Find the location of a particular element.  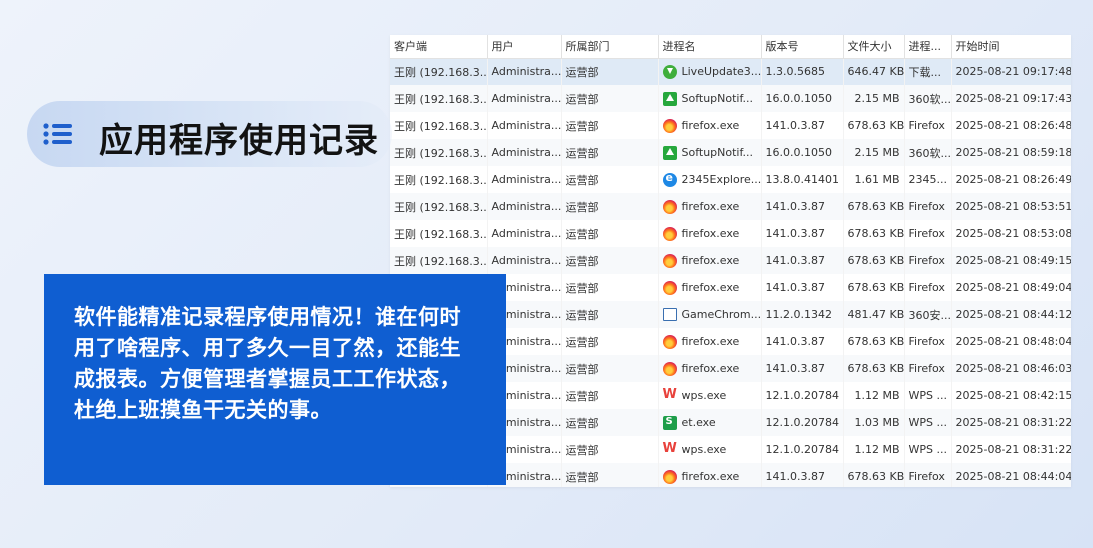

cell-start-time: 2025-08-21 09:17:48 is located at coordinates (1011, 71).